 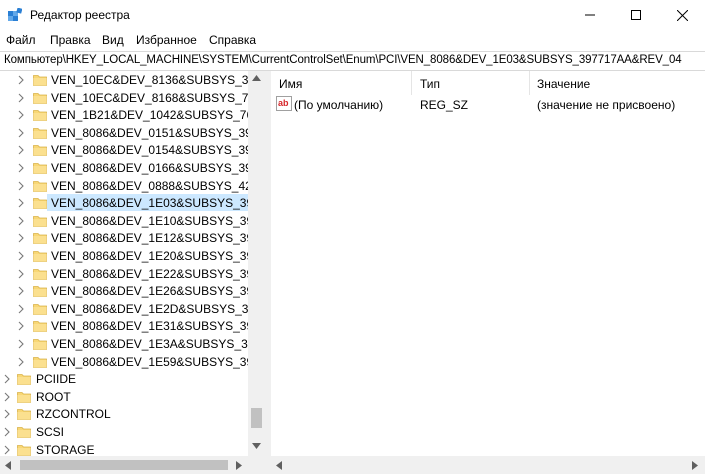 I want to click on tree-item: VEN_10EC&DEV_8168&SUBSYS_769314, so click(x=132, y=98).